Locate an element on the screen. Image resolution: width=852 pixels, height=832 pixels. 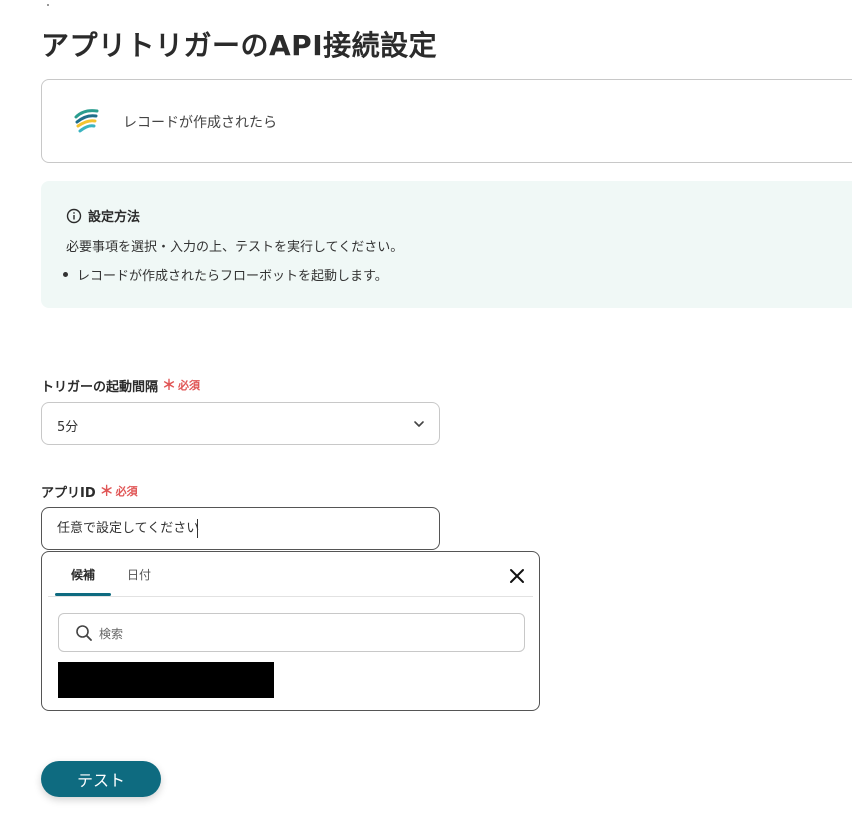
app-id-field-label: アプリID ＊ 必須 is located at coordinates (89, 491).